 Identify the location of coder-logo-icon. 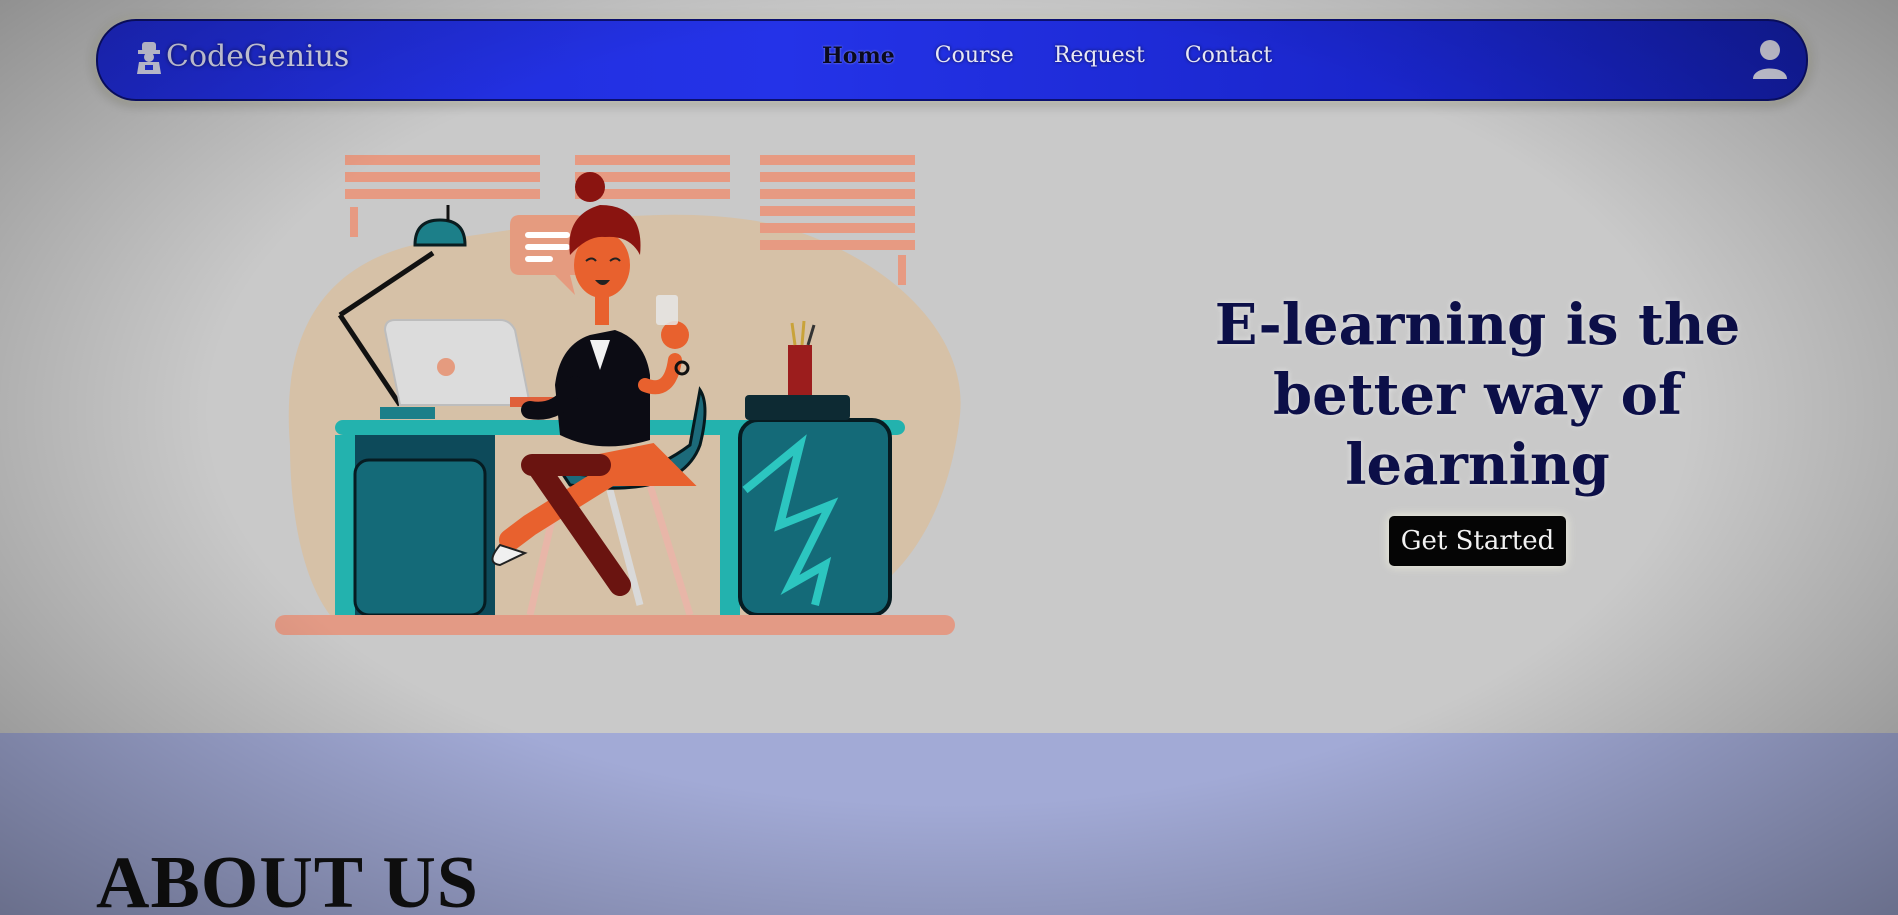
(149, 57).